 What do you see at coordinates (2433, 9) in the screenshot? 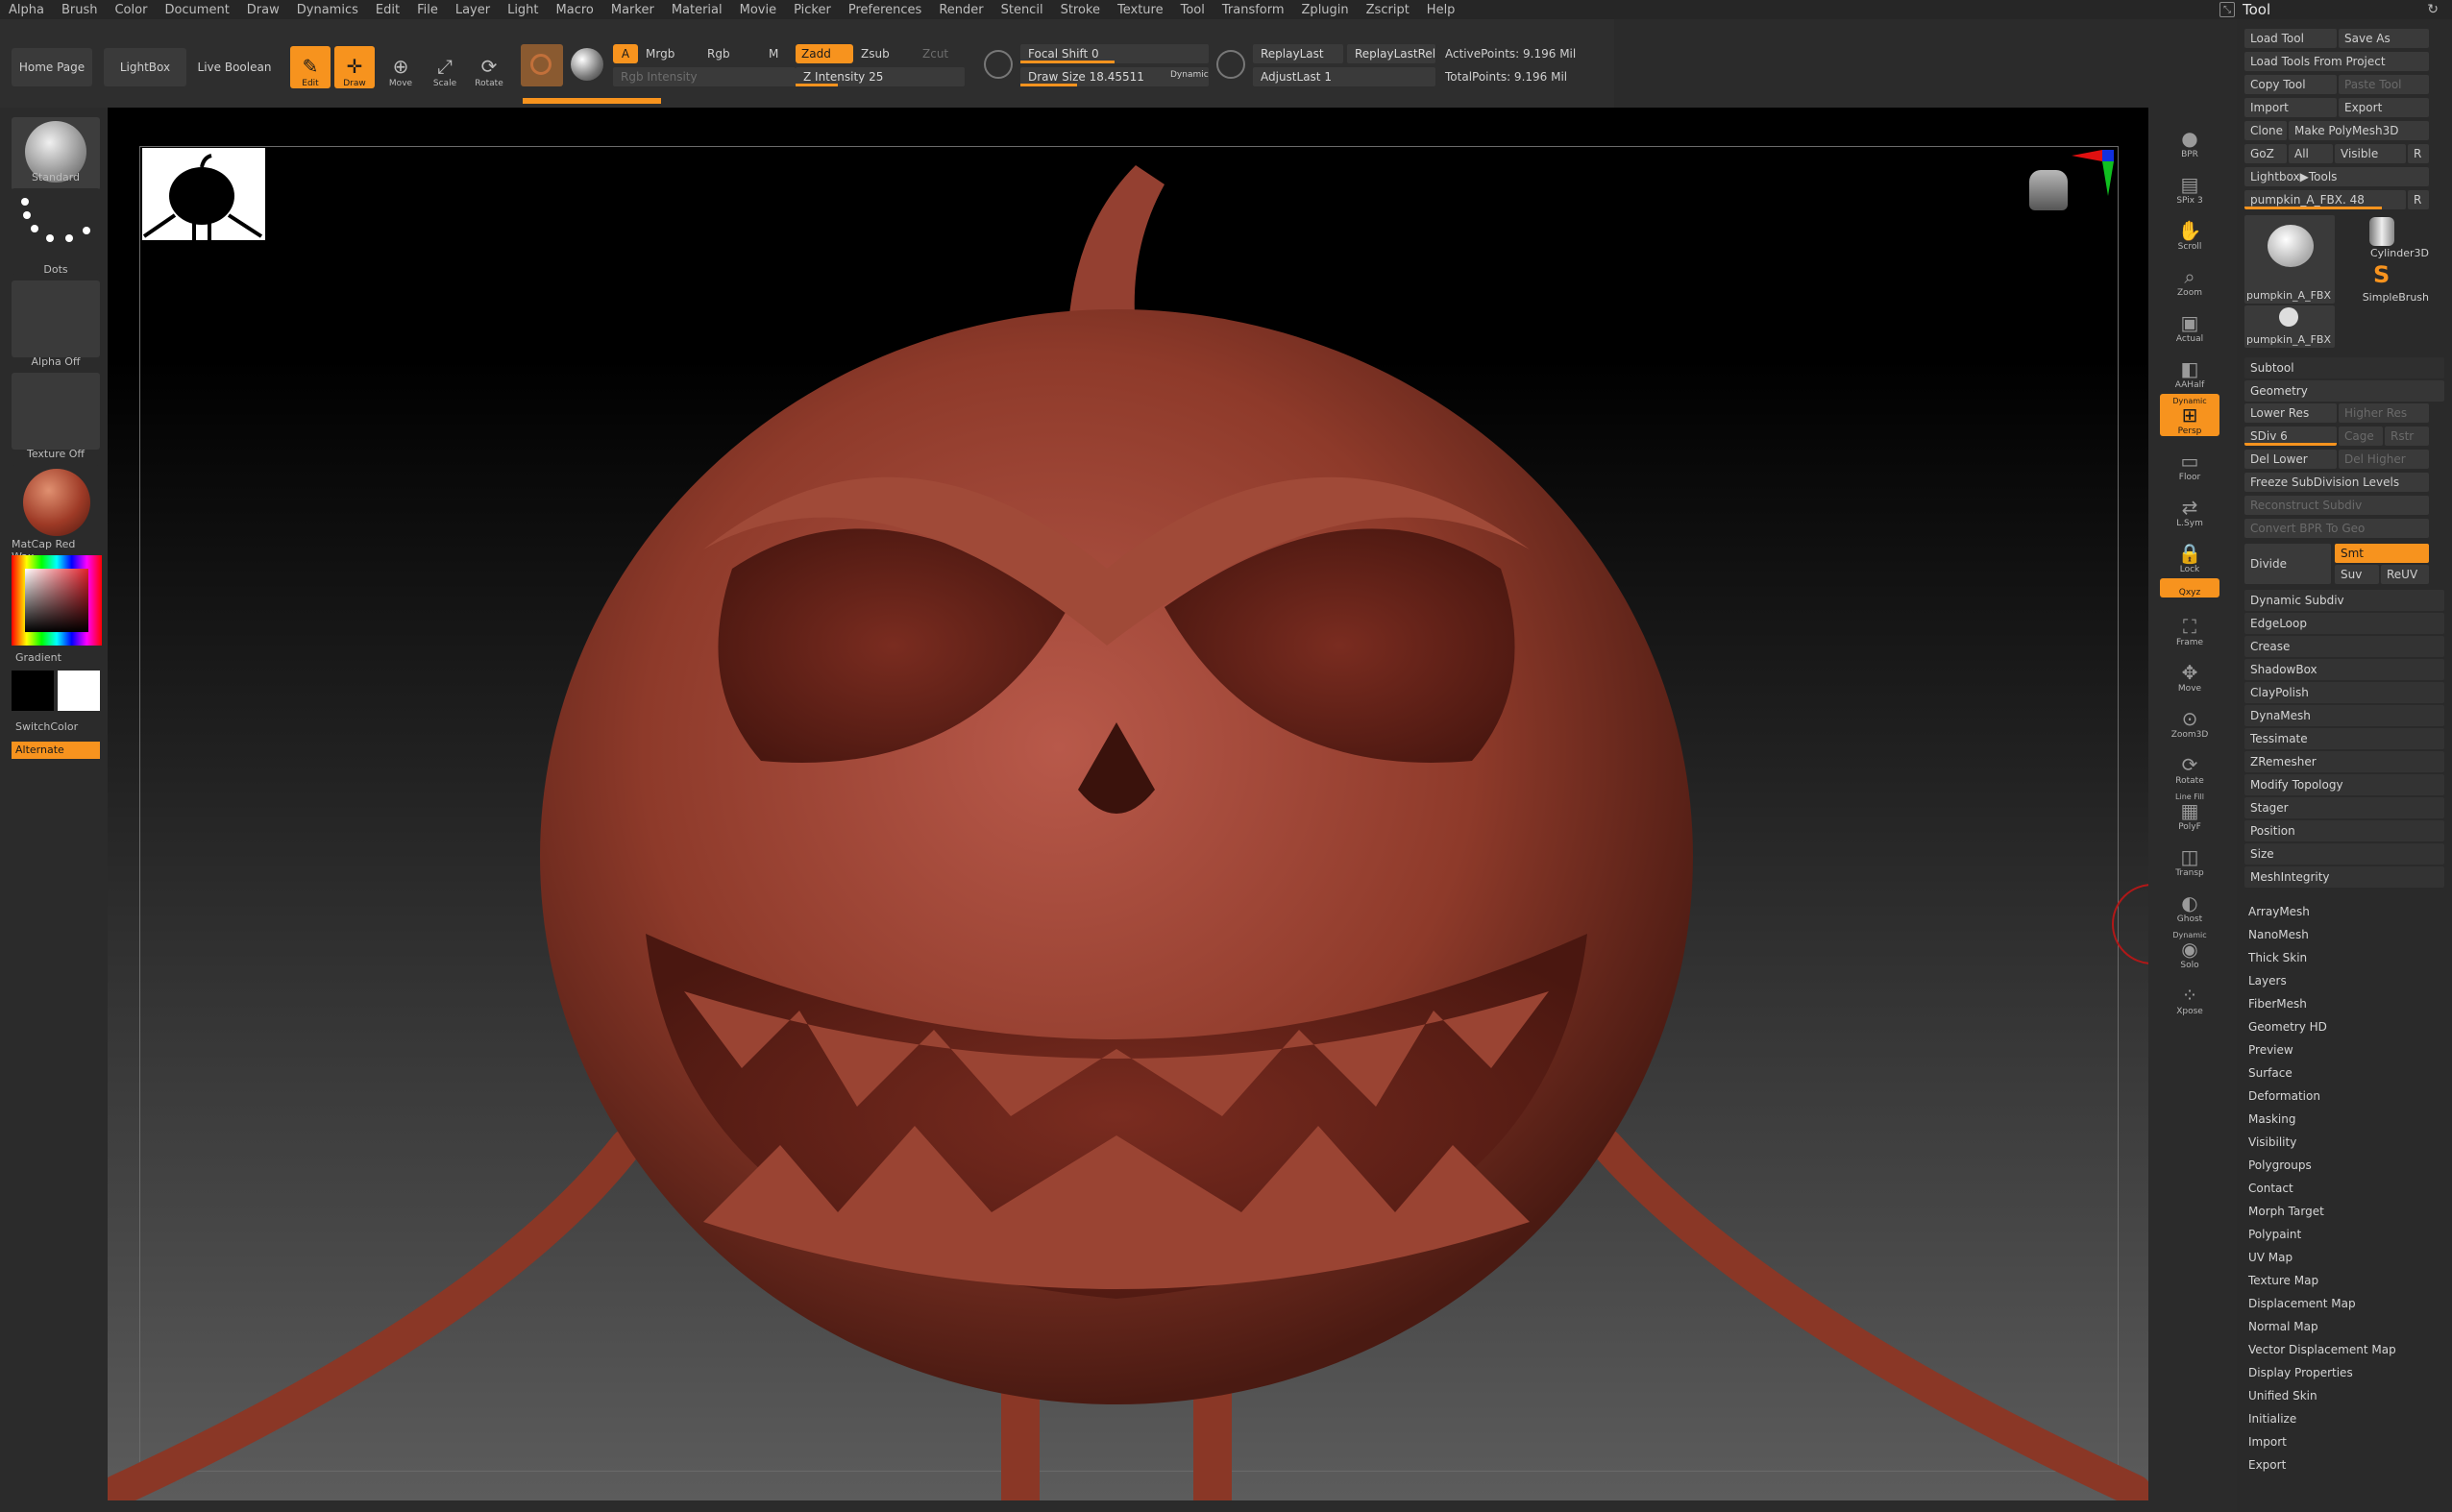
I see `palette-popout-icon: ↻` at bounding box center [2433, 9].